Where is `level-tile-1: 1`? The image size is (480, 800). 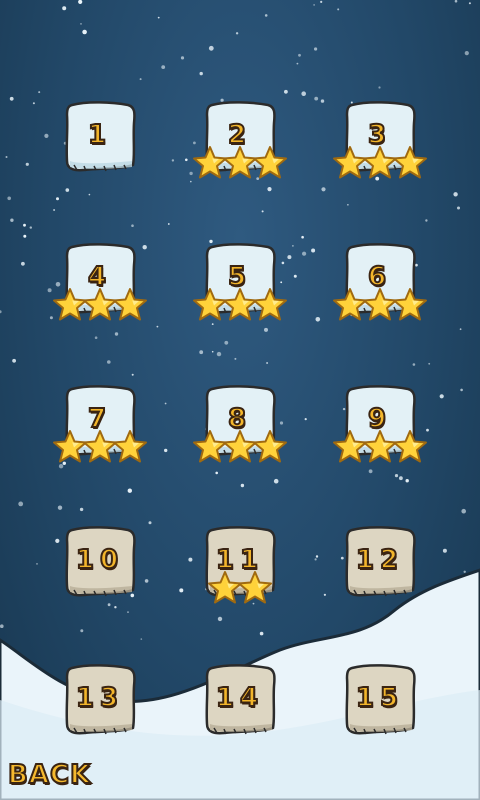
level-tile-1: 1 is located at coordinates (100, 137).